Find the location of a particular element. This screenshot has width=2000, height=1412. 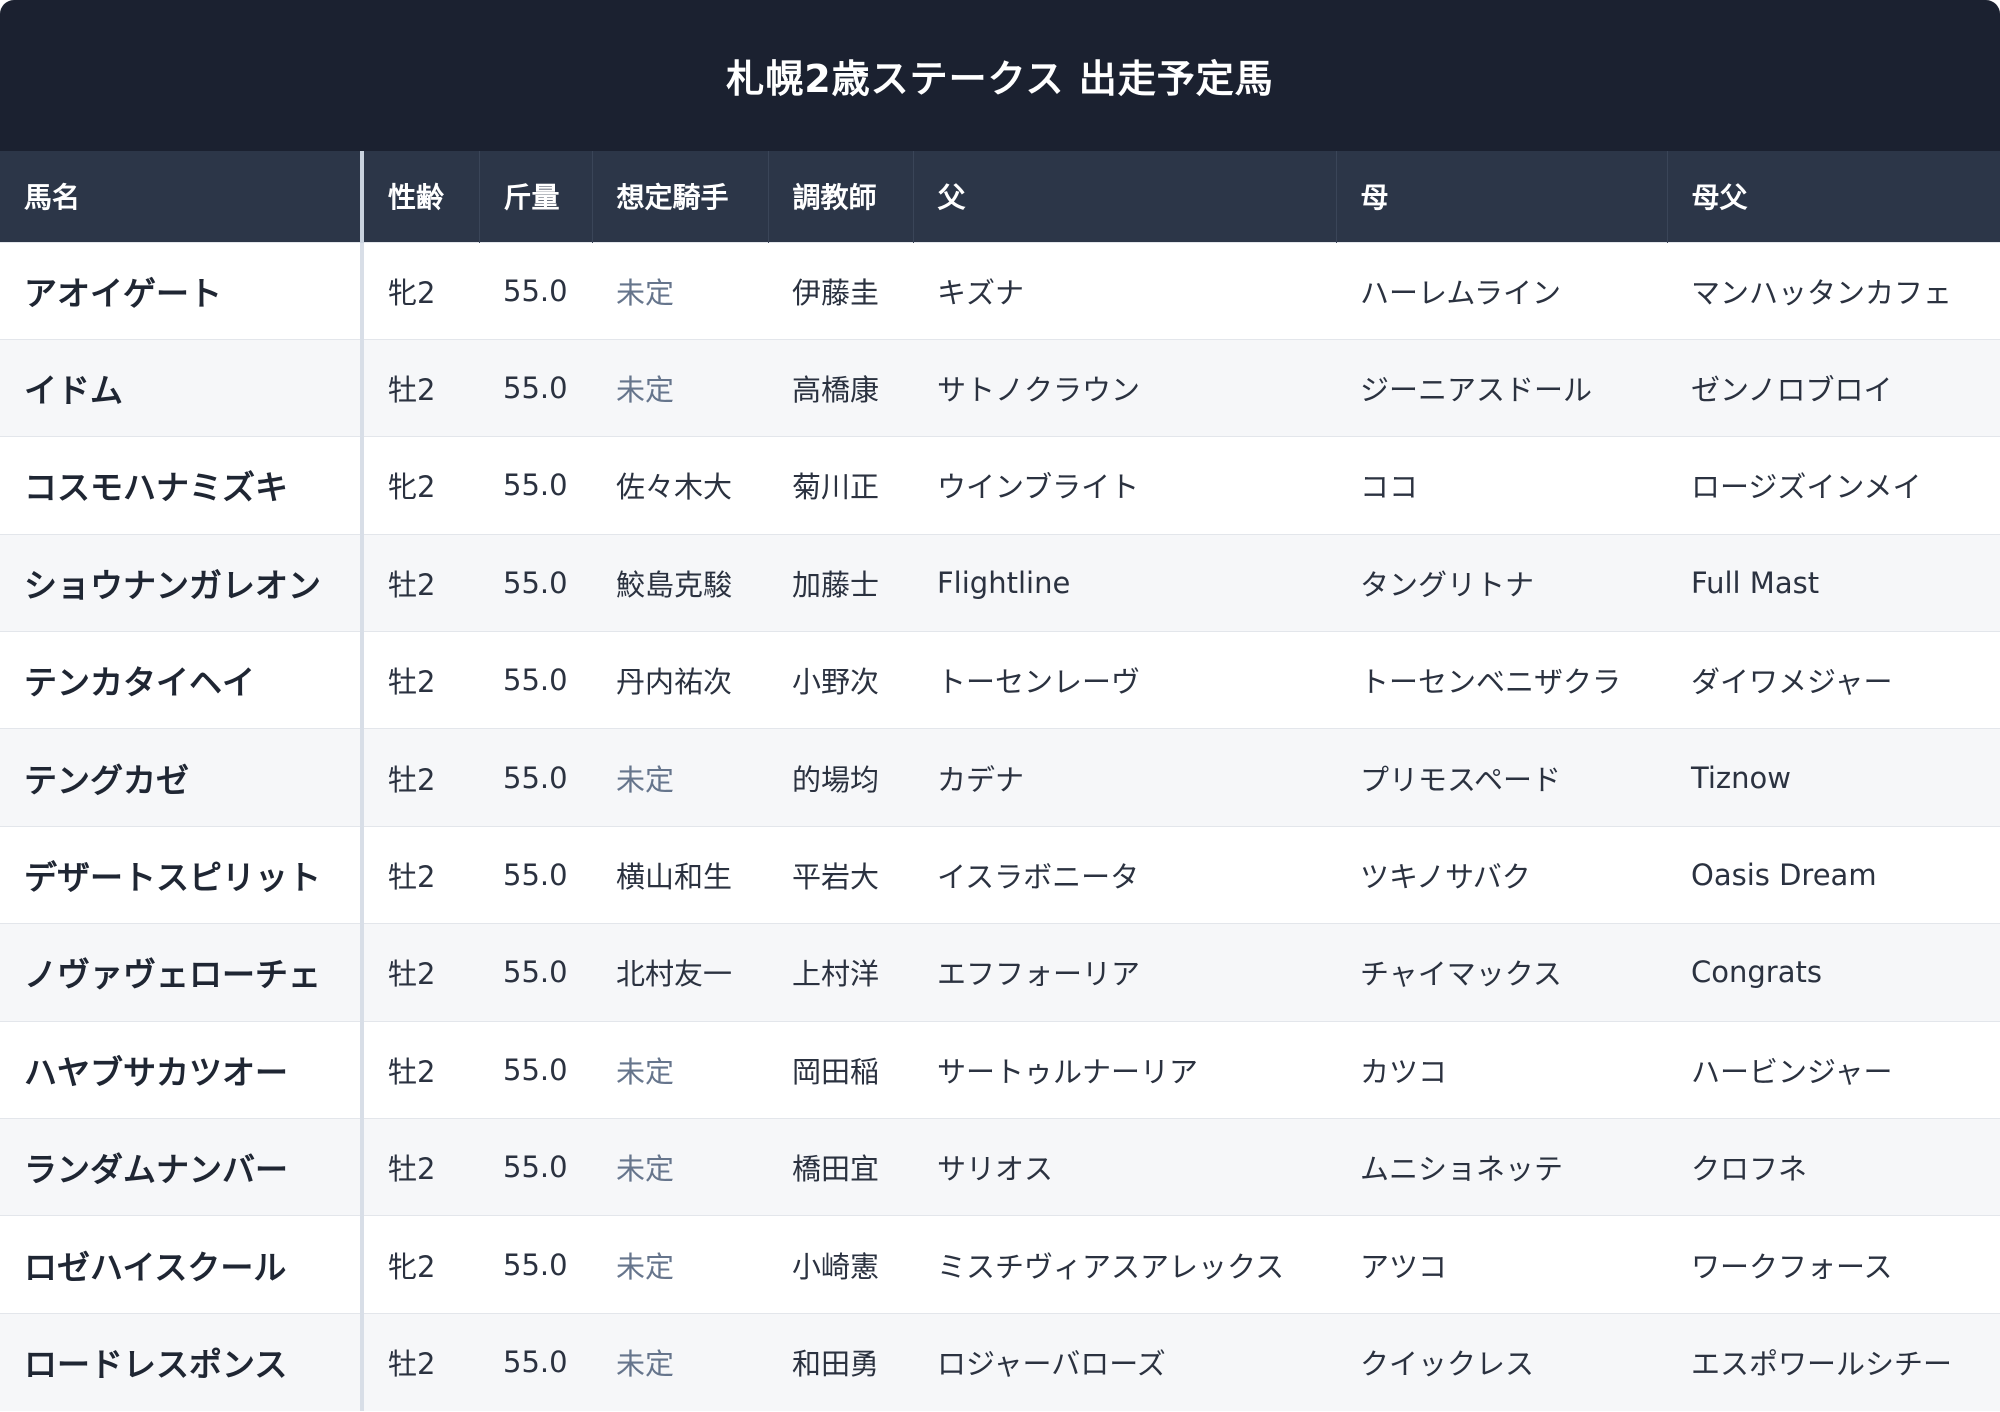

broodmare-sire-cell: Congrats is located at coordinates (1833, 972).